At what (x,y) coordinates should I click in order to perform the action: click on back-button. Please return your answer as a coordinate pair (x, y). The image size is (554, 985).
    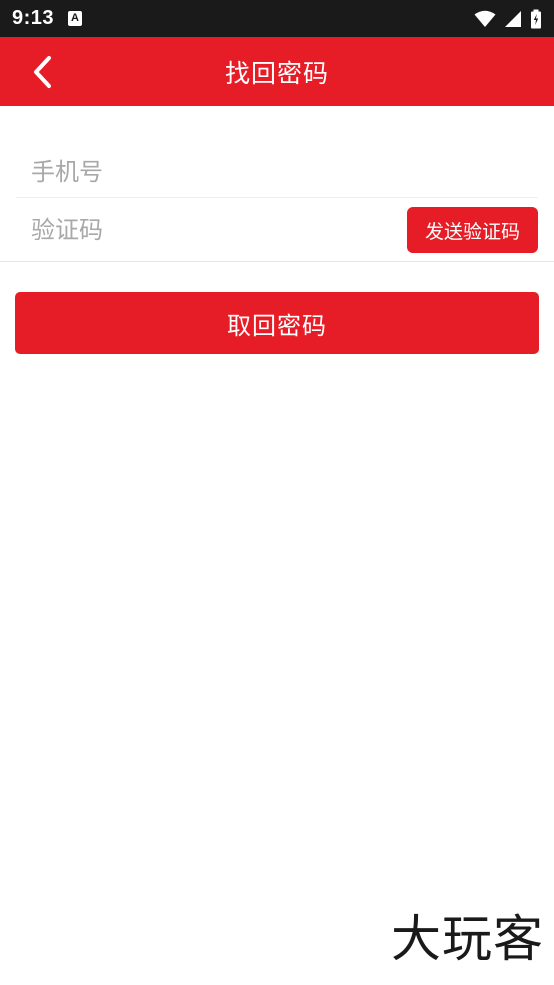
    Looking at the image, I should click on (42, 72).